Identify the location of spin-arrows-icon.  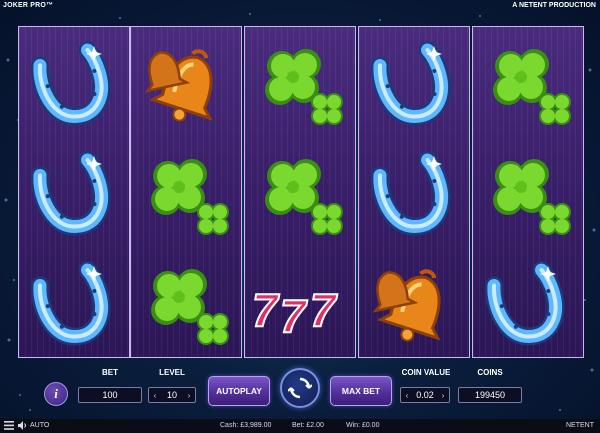
(300, 388).